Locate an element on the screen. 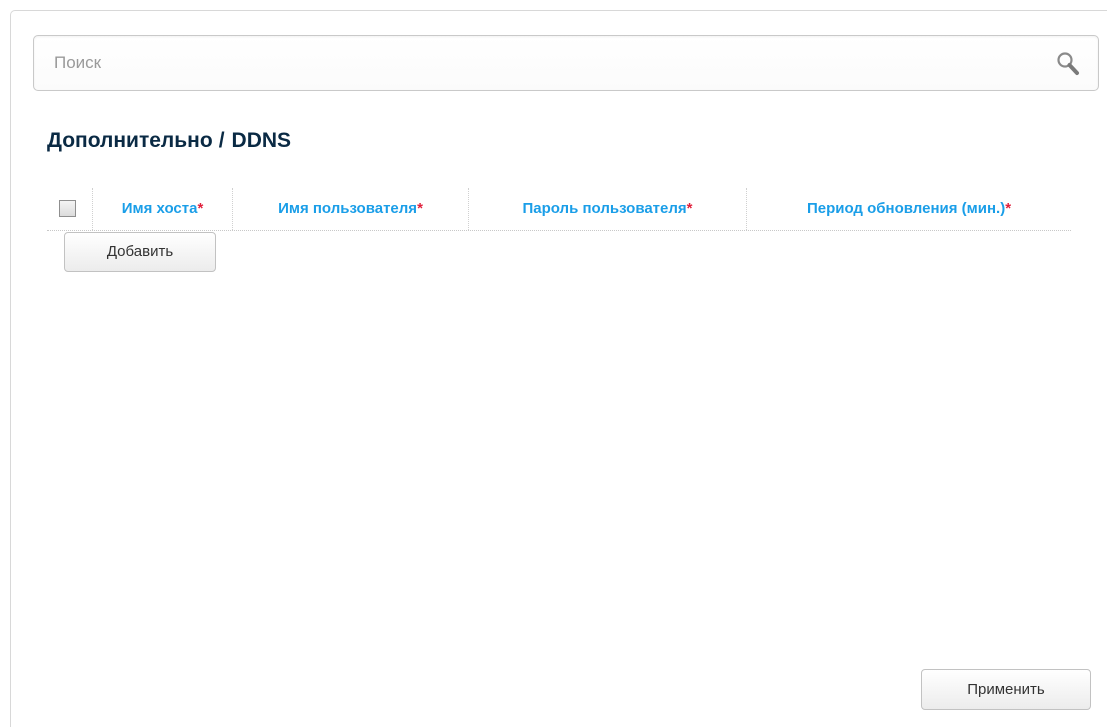  select-all-cell is located at coordinates (70, 209).